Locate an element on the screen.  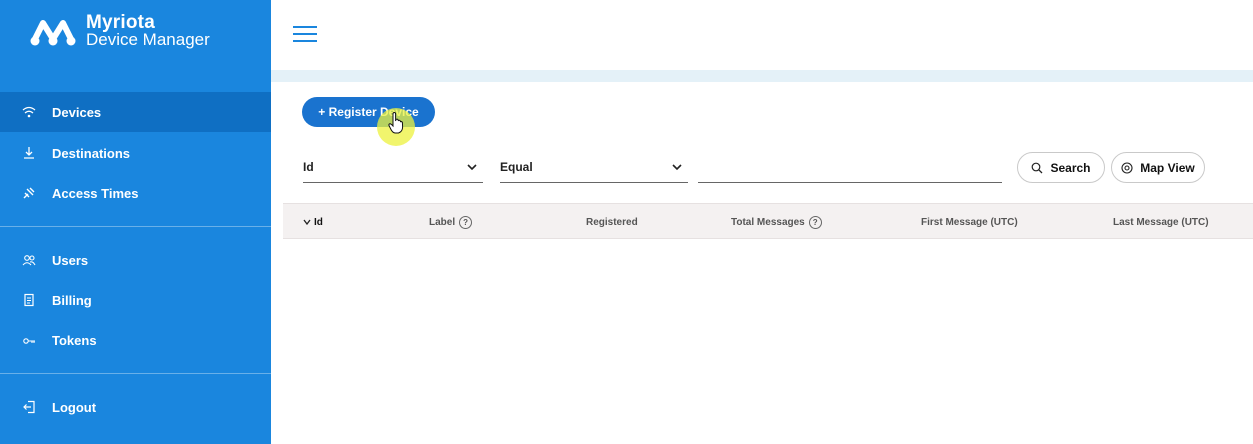
column-header-label-col: Label ? is located at coordinates (451, 222).